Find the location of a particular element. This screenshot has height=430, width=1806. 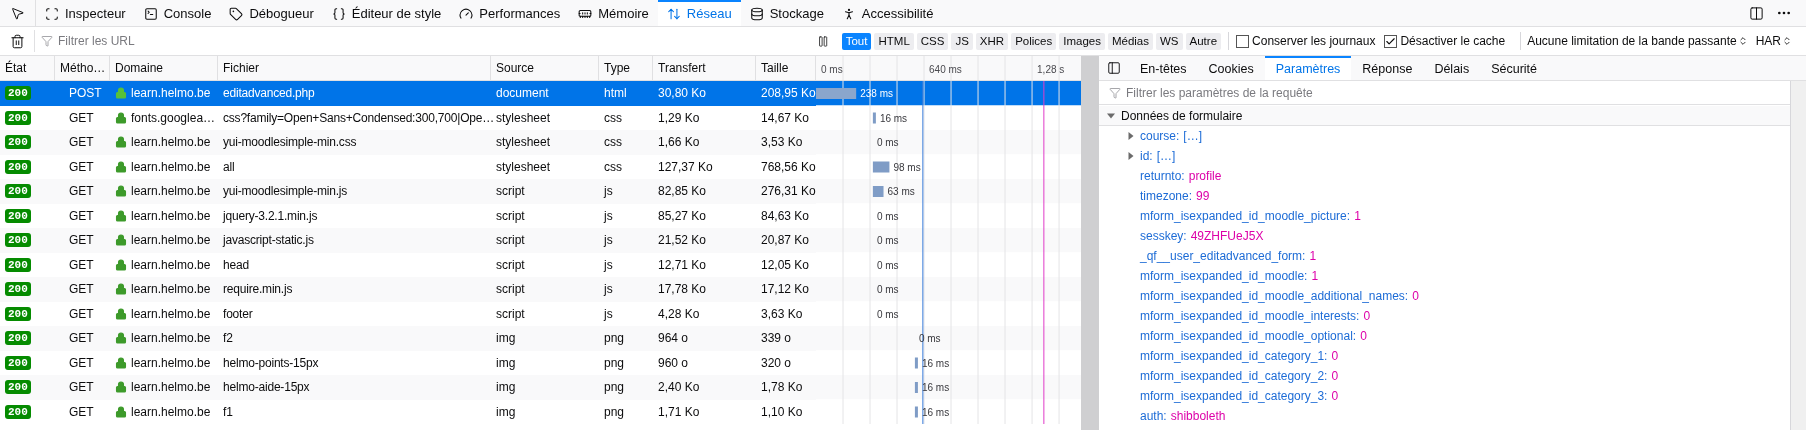

devtools-tab: Éditeur de style is located at coordinates (386, 13).